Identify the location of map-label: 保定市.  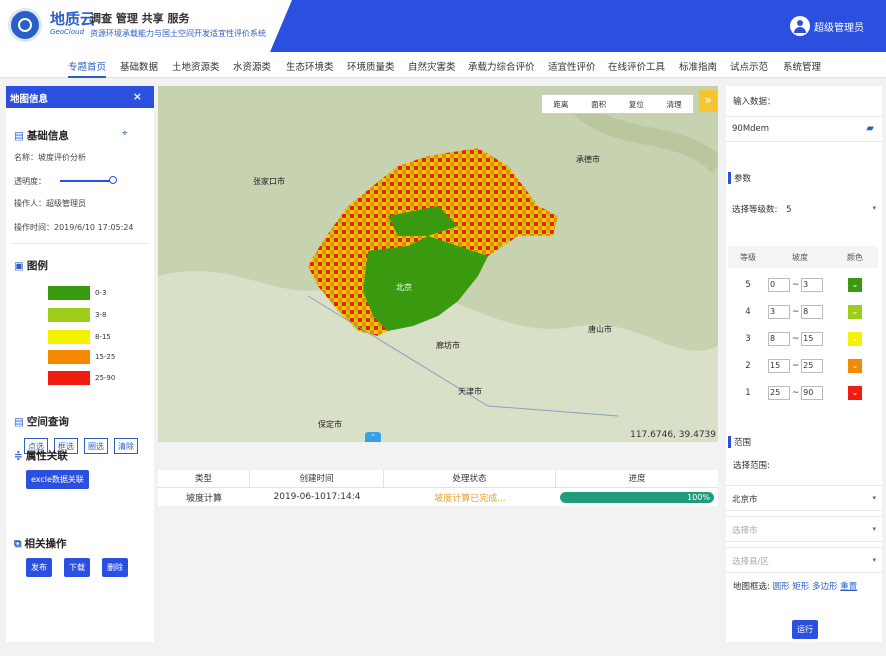
(330, 424).